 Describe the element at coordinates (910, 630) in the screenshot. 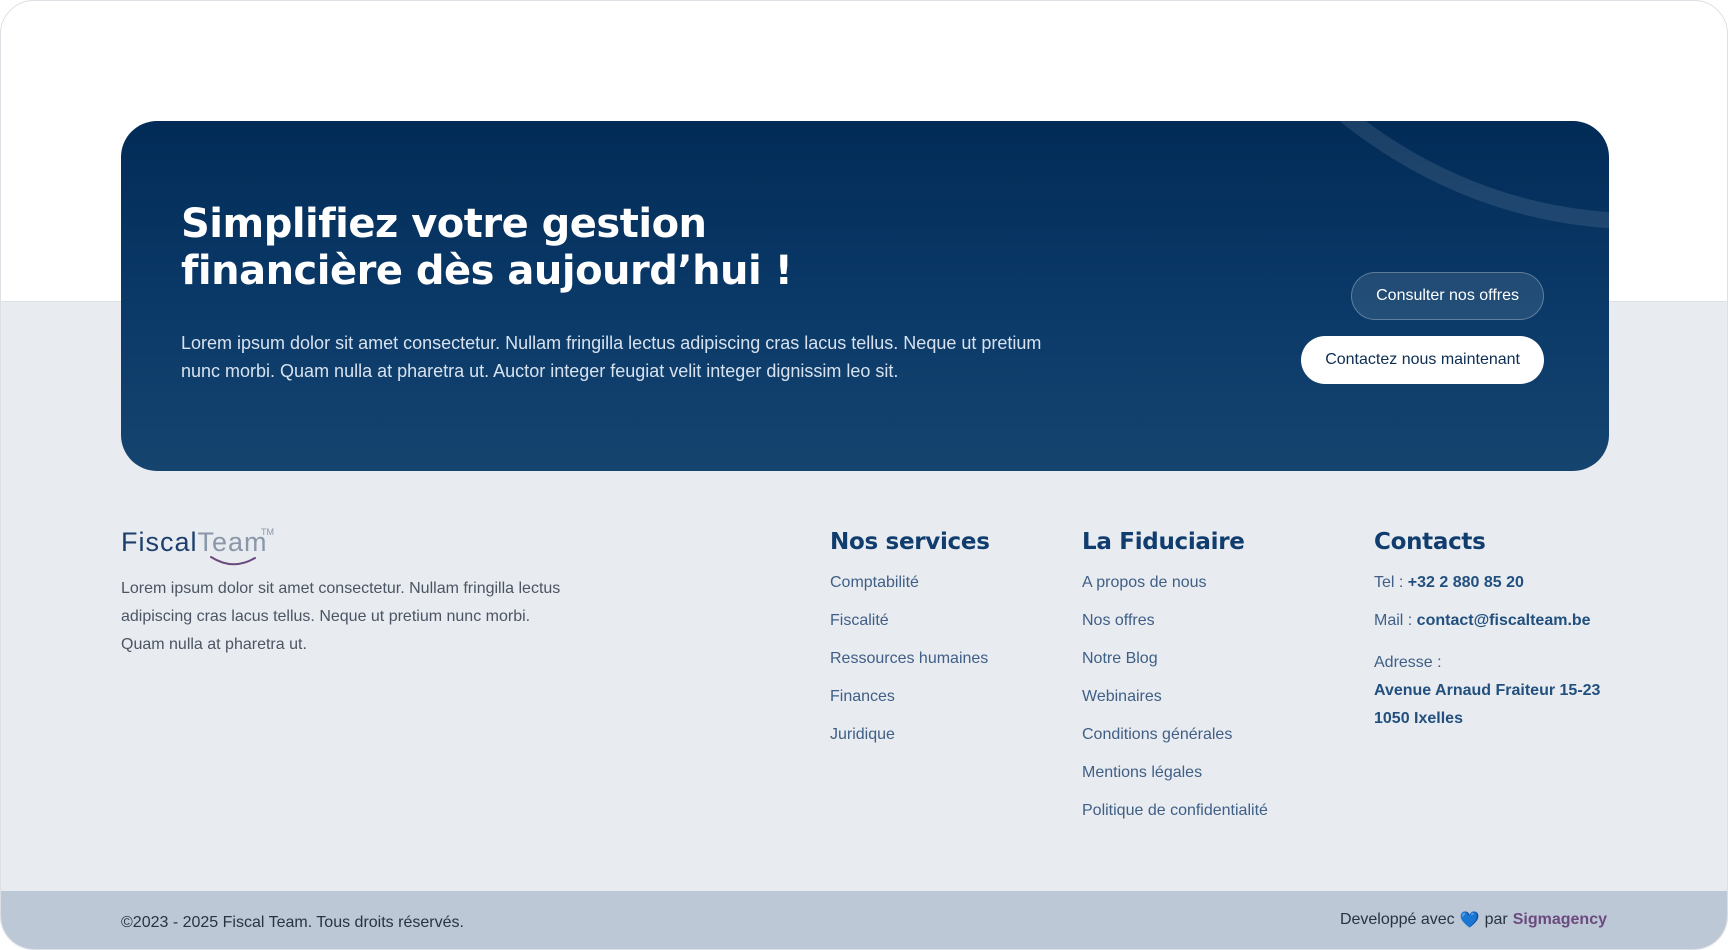

I see `footer-link-fiscalite: Fiscalité` at that location.